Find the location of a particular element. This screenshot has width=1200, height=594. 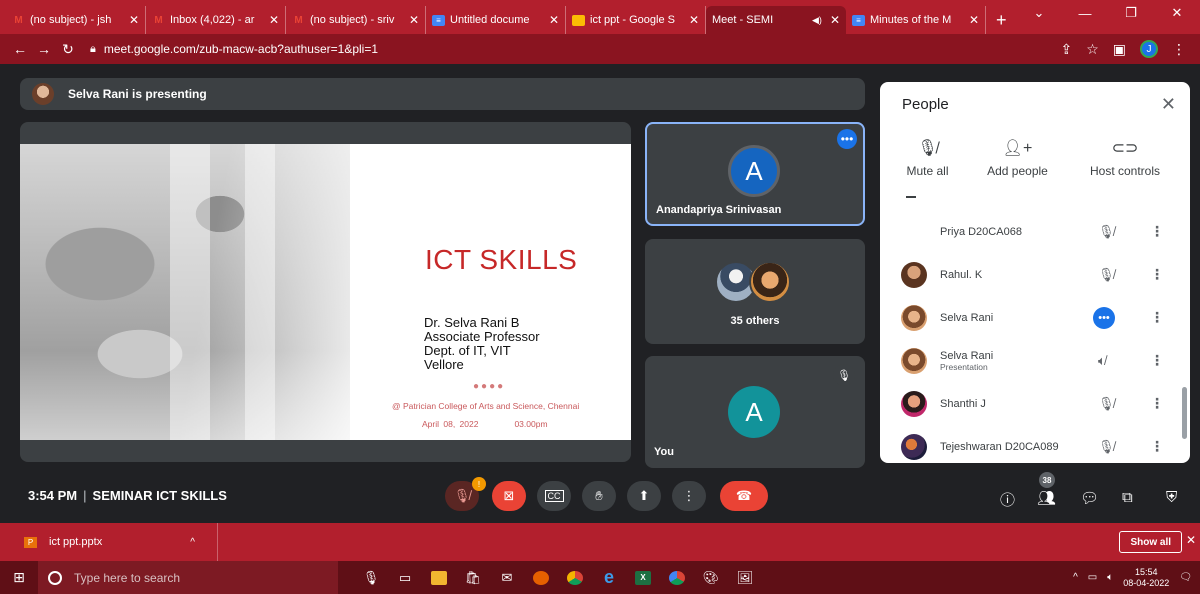

reload-icon: ↻ is located at coordinates (68, 49).